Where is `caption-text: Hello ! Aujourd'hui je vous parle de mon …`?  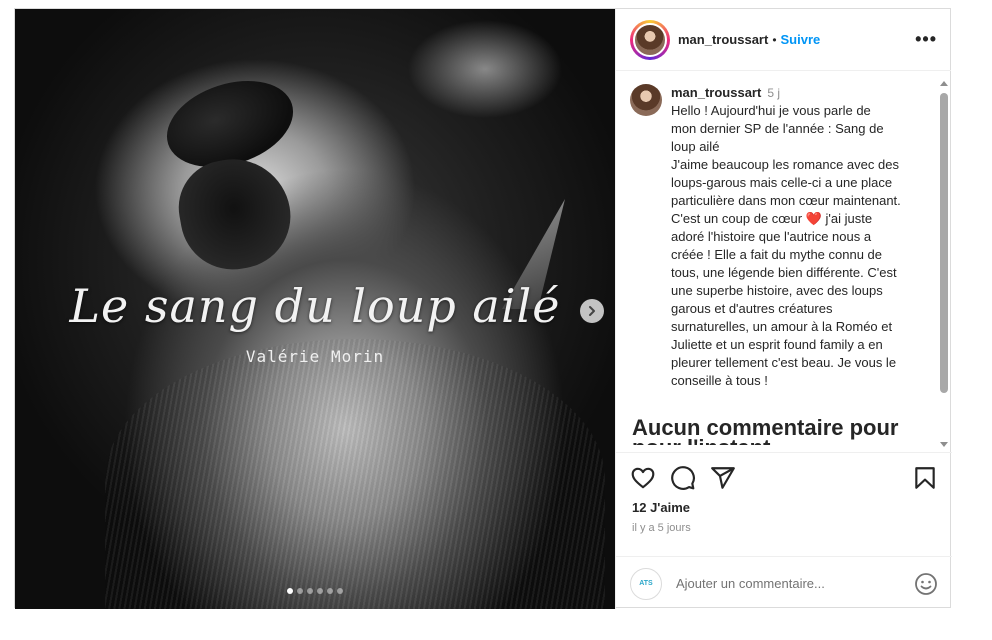 caption-text: Hello ! Aujourd'hui je vous parle de mon … is located at coordinates (801, 246).